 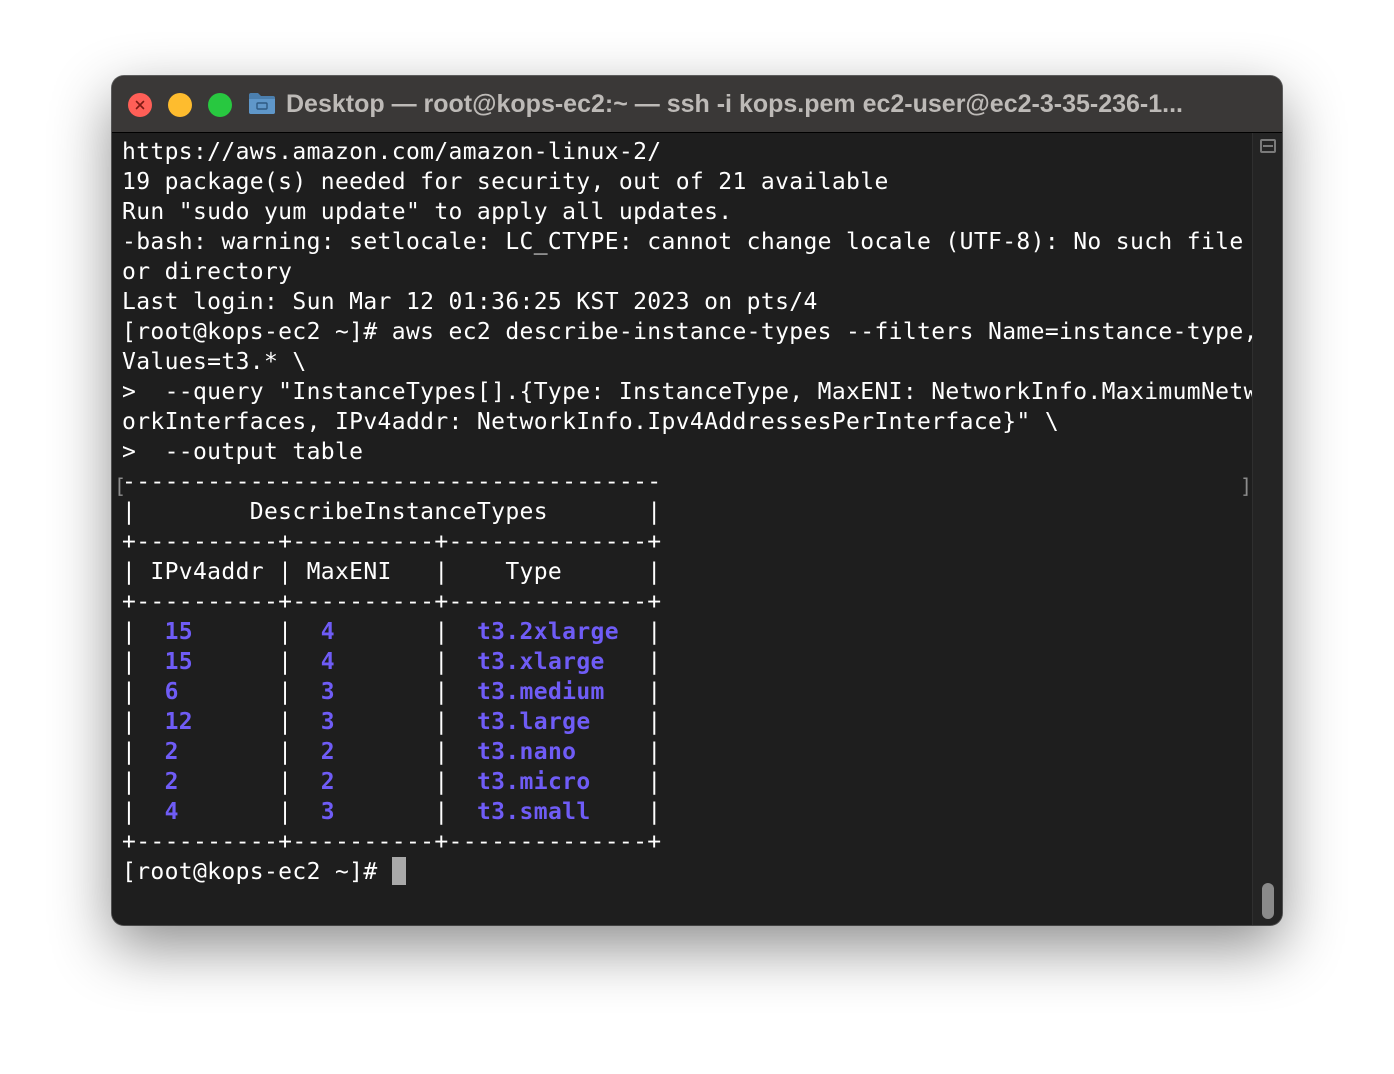 I want to click on minimize-button, so click(x=180, y=105).